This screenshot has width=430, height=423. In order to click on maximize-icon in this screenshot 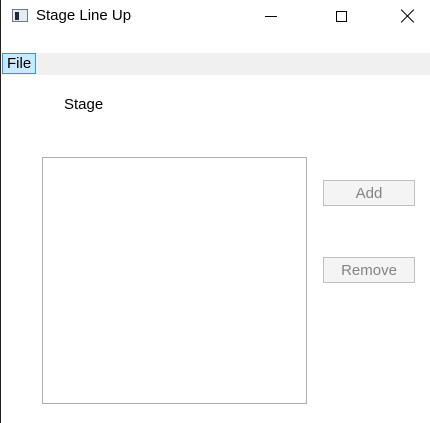, I will do `click(341, 16)`.